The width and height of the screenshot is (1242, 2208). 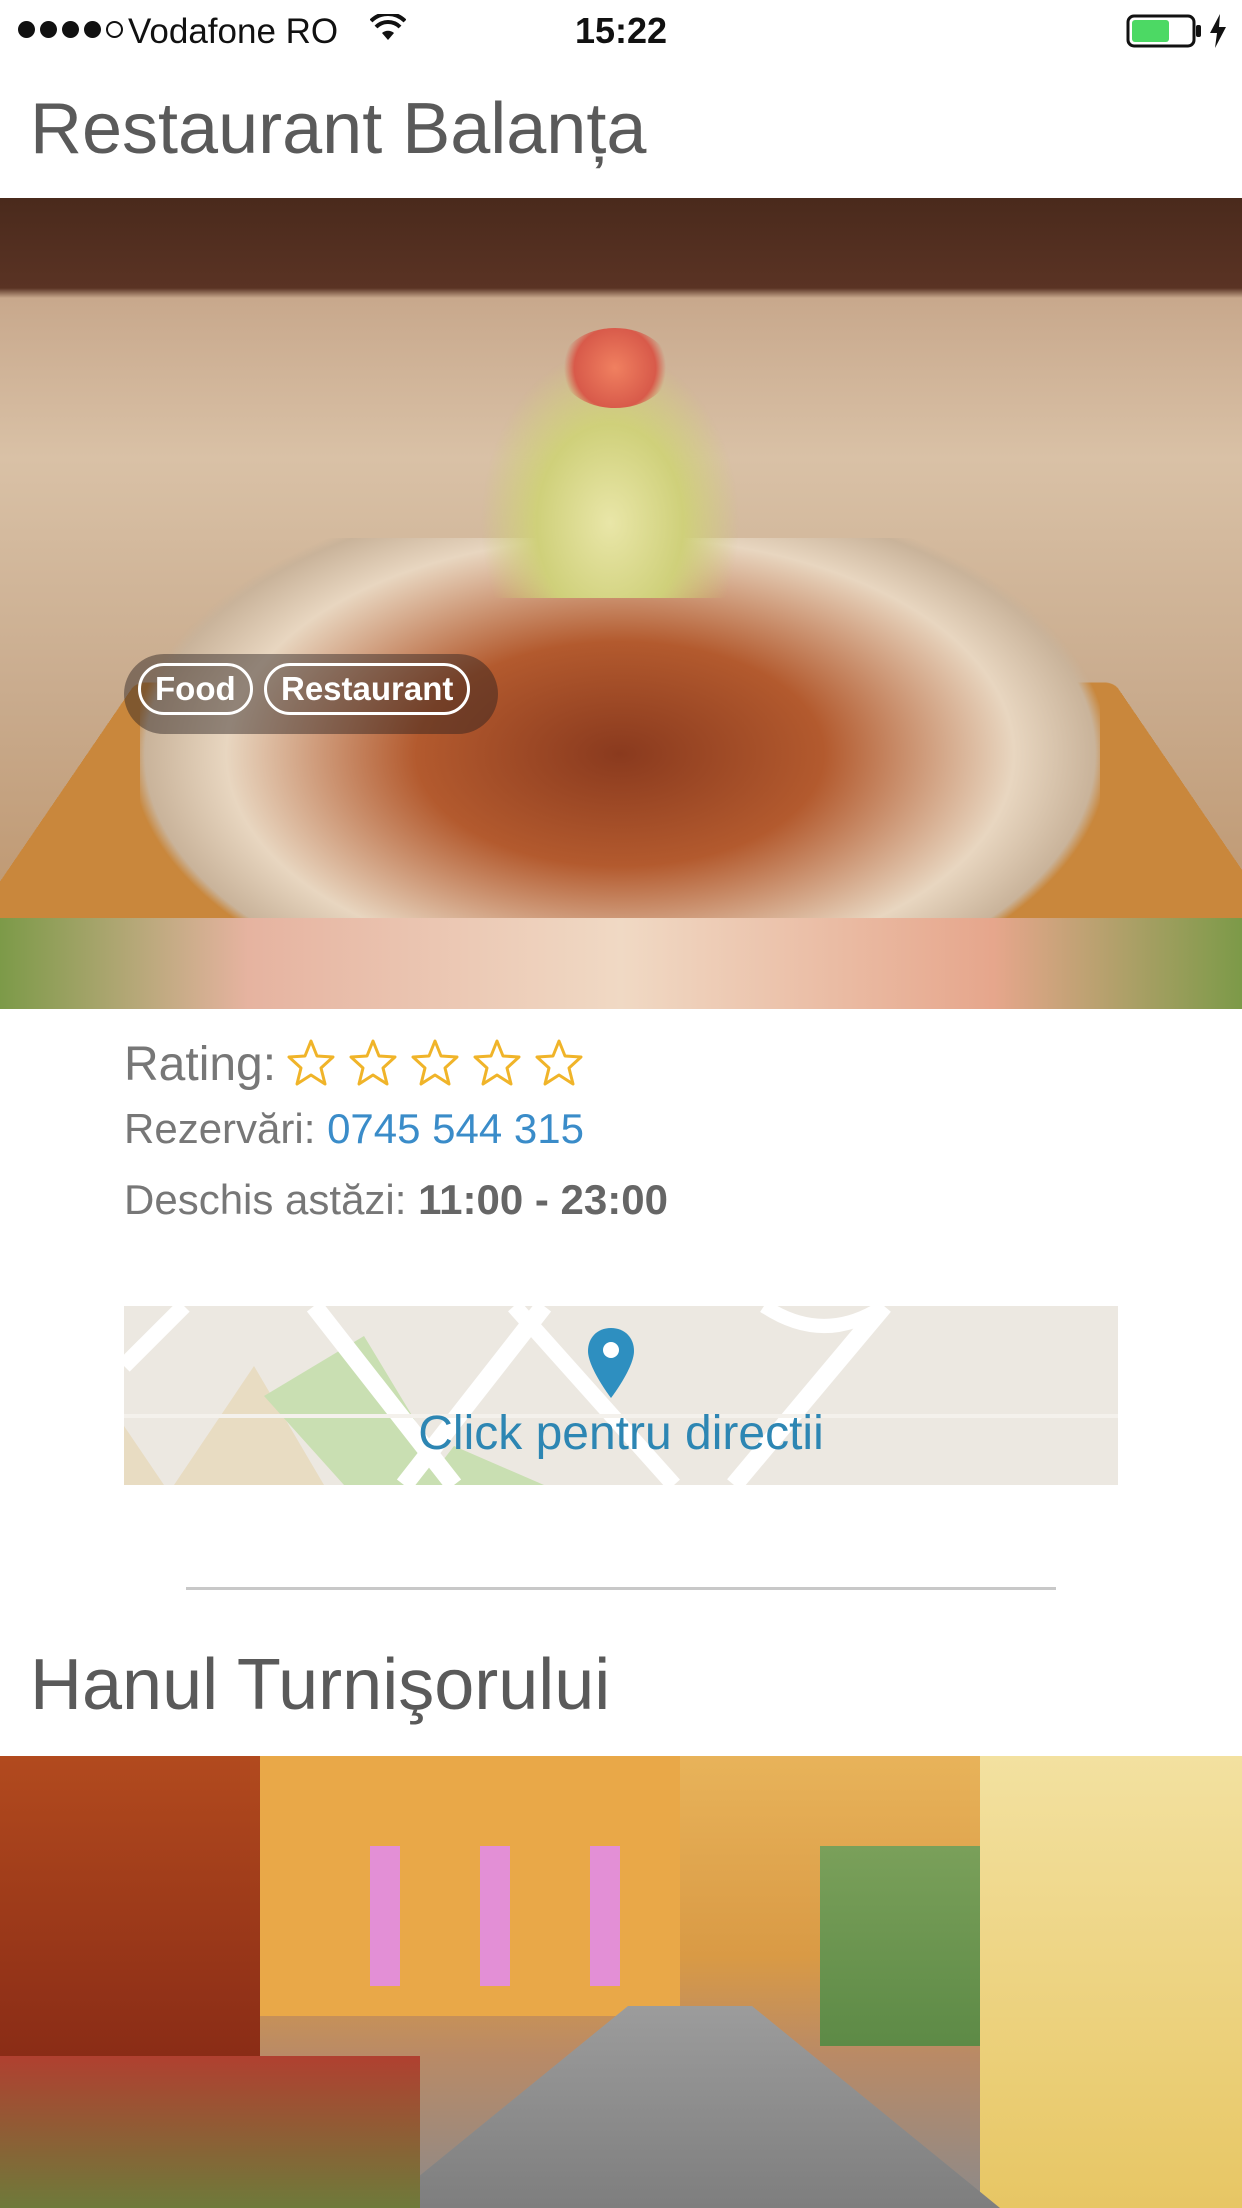 I want to click on reservations-label: Rezervări:, so click(x=220, y=1128).